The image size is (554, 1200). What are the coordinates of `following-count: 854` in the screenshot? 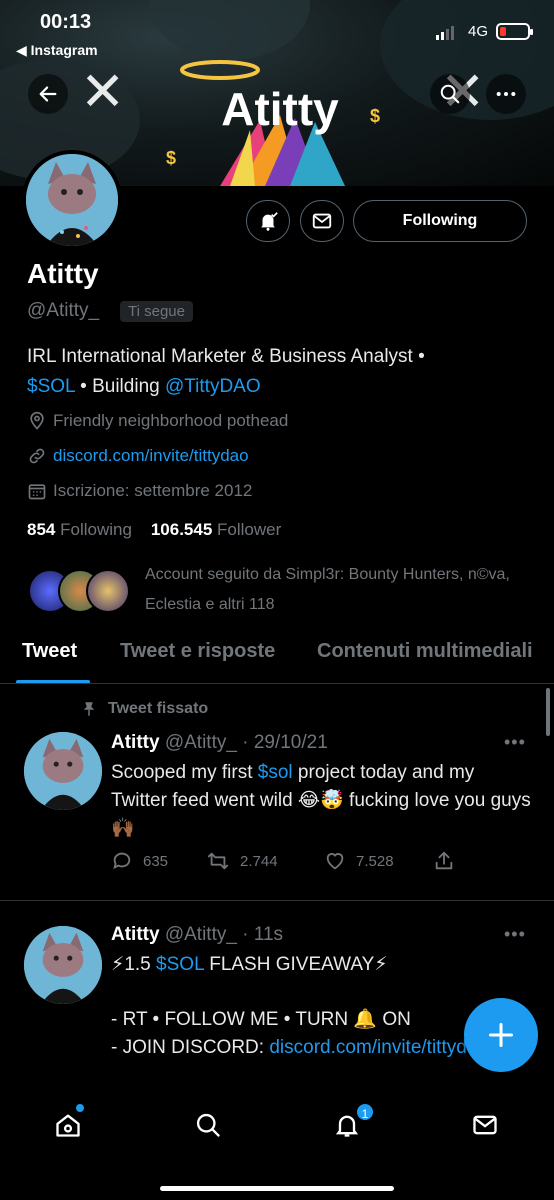 It's located at (41, 529).